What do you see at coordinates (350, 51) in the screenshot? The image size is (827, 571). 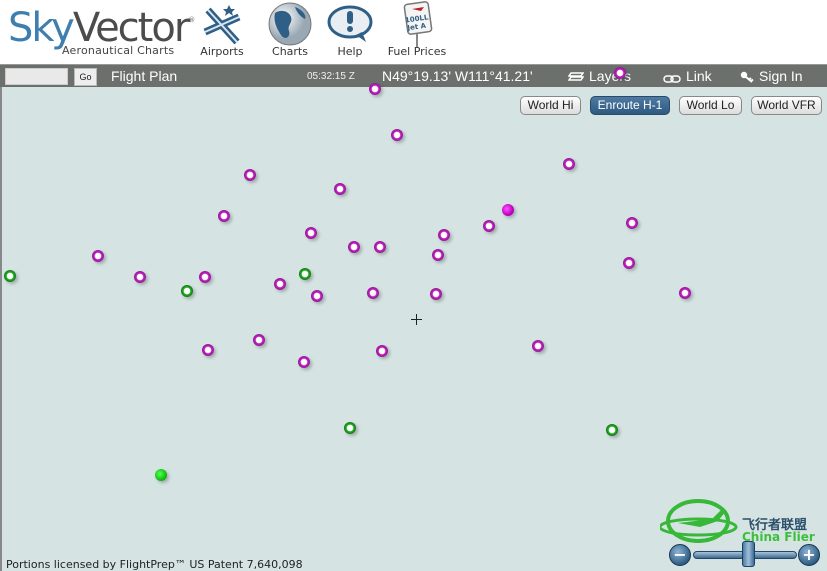 I see `nav-help-label: Help` at bounding box center [350, 51].